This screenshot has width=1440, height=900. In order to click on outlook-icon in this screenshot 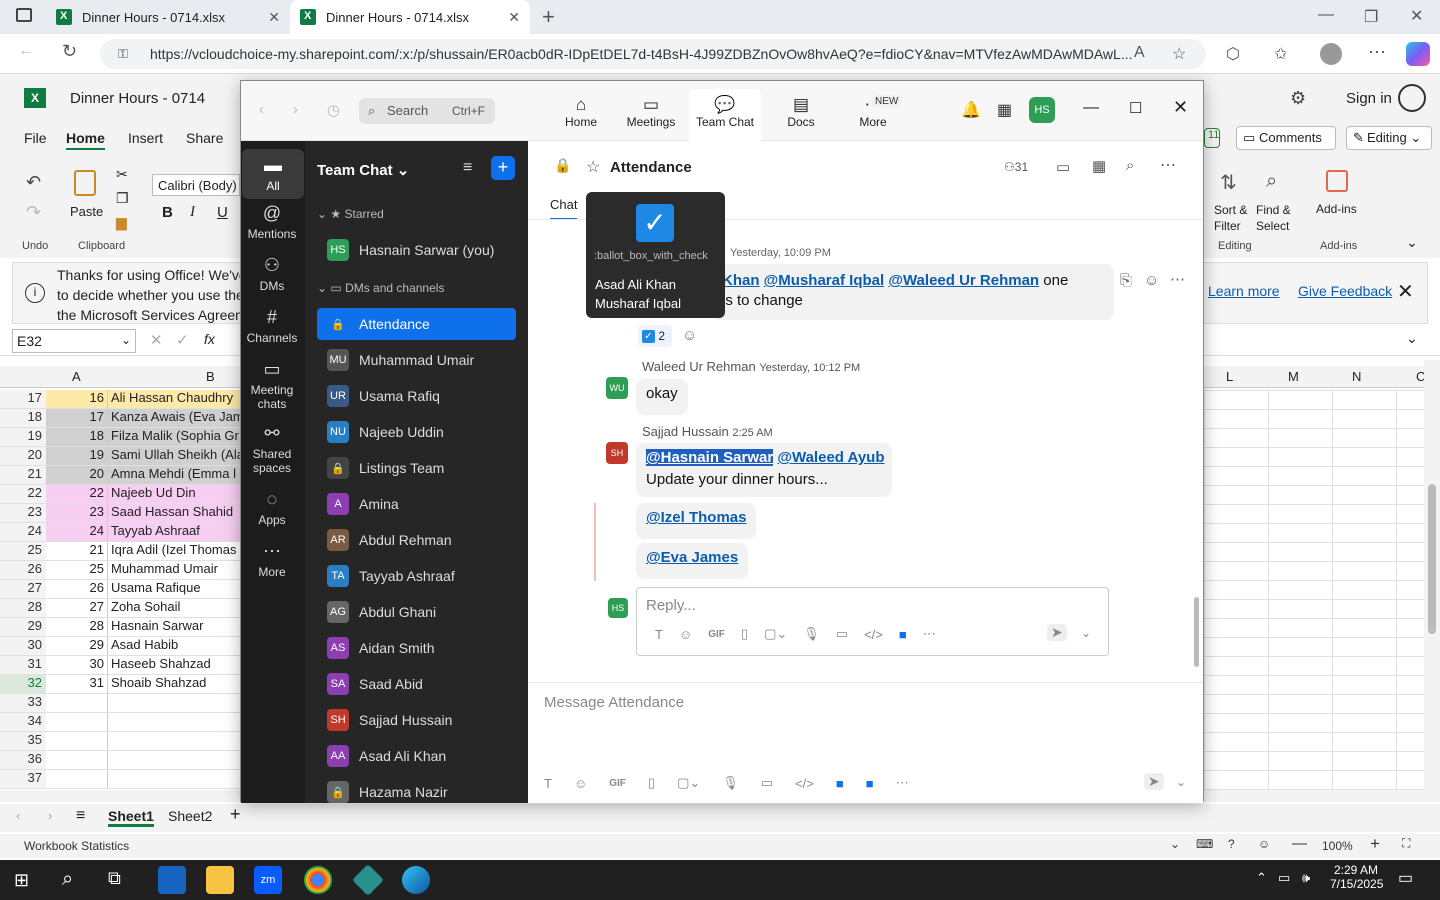, I will do `click(172, 880)`.